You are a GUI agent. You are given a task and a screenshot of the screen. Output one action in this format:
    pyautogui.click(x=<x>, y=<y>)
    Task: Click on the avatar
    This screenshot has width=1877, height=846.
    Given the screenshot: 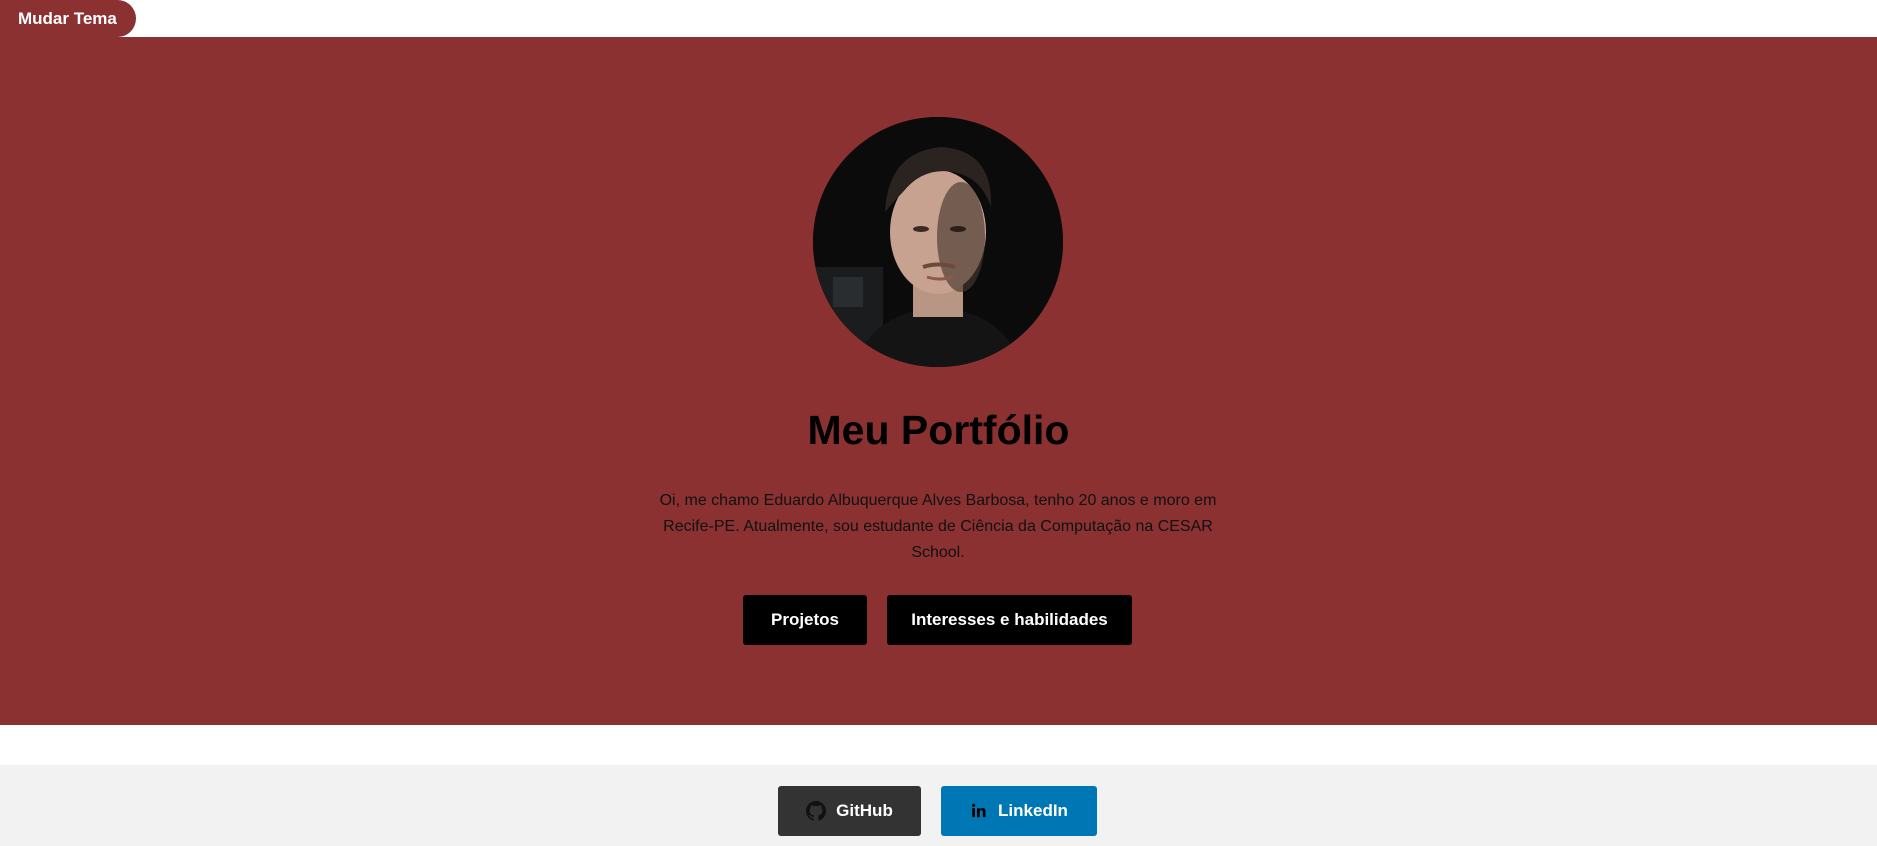 What is the action you would take?
    pyautogui.click(x=938, y=242)
    